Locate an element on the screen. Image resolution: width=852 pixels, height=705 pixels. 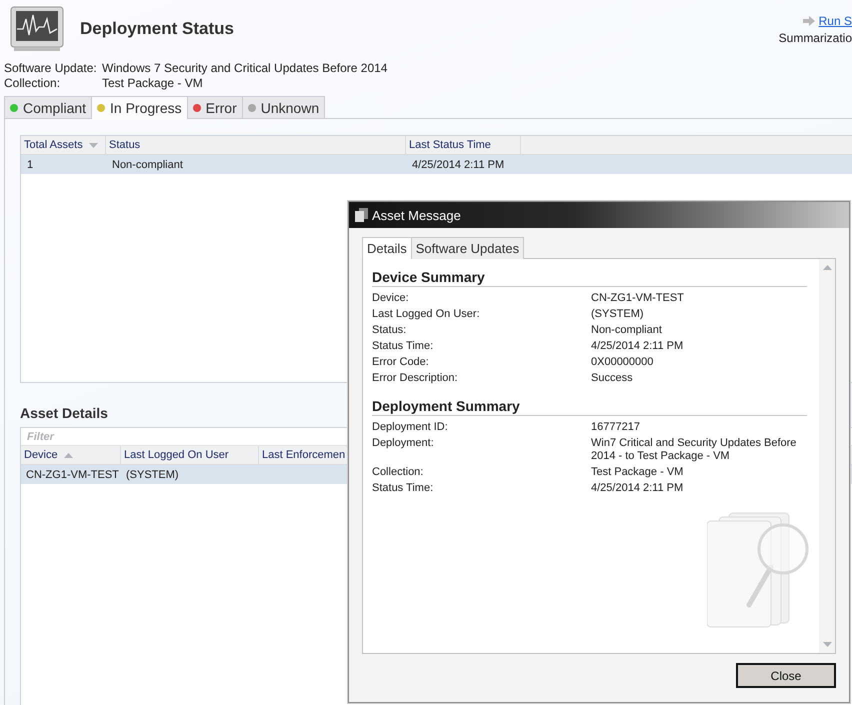
column-header: Device is located at coordinates (41, 455).